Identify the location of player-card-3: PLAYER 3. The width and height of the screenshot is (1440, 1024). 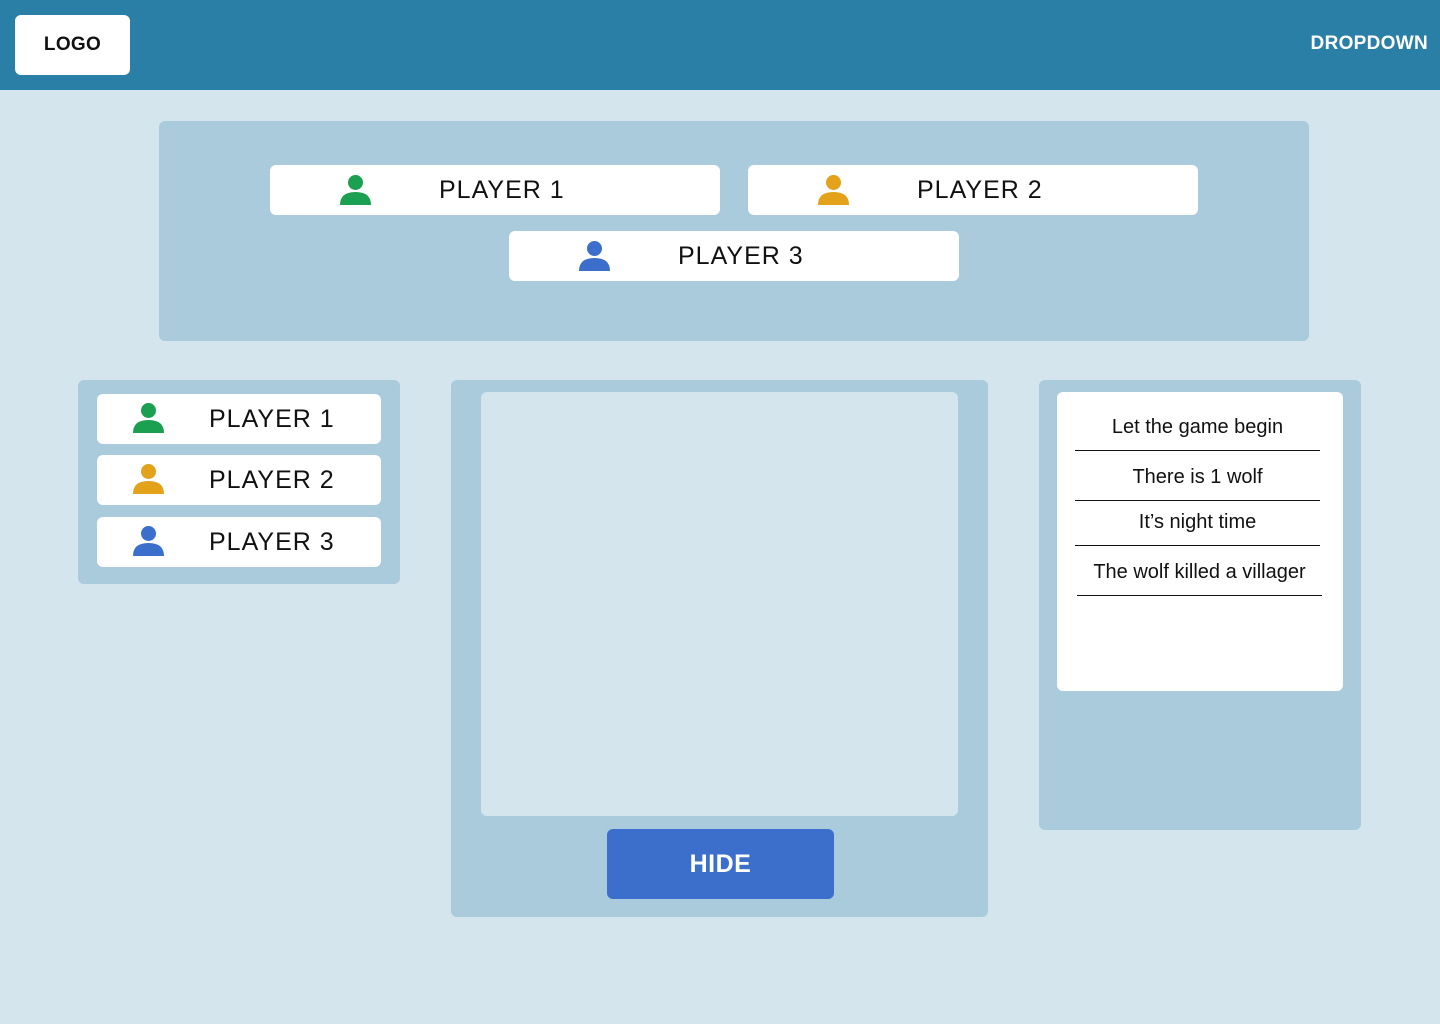
(734, 256).